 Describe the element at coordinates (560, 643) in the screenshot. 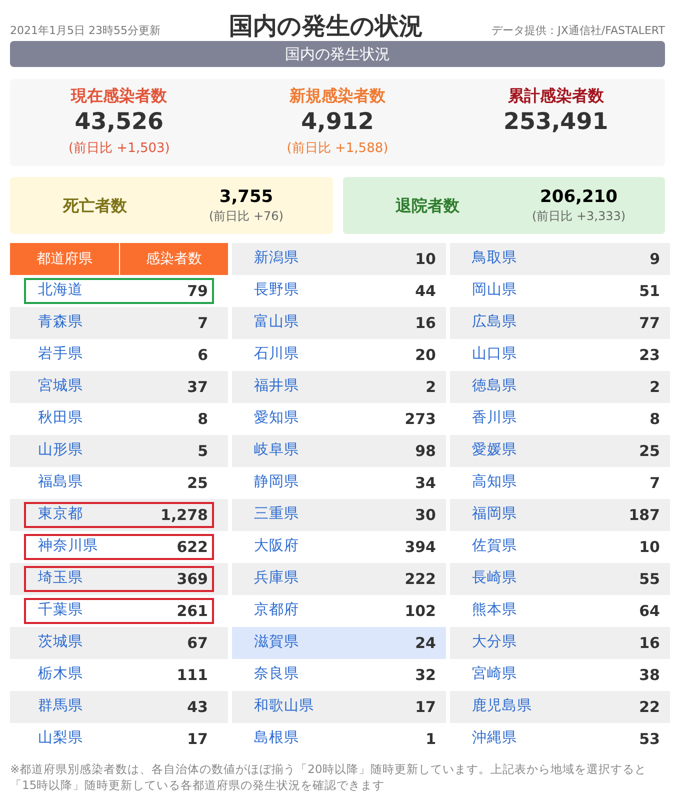

I see `prefecture-row: 大分県 16` at that location.